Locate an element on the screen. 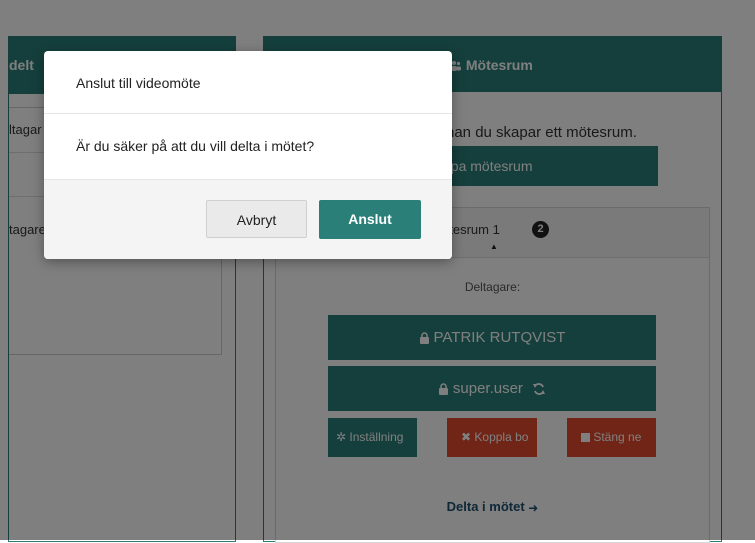 This screenshot has height=543, width=755. modal-footer: Avbryt Anslut is located at coordinates (248, 219).